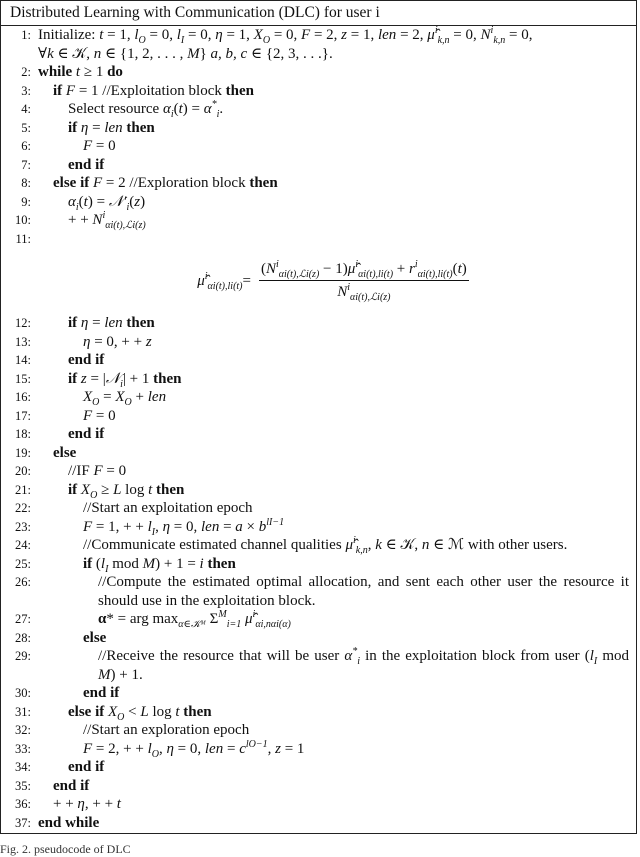 Image resolution: width=640 pixels, height=857 pixels. What do you see at coordinates (318, 342) in the screenshot?
I see `algorithm-line: 13: η = 0, + + z` at bounding box center [318, 342].